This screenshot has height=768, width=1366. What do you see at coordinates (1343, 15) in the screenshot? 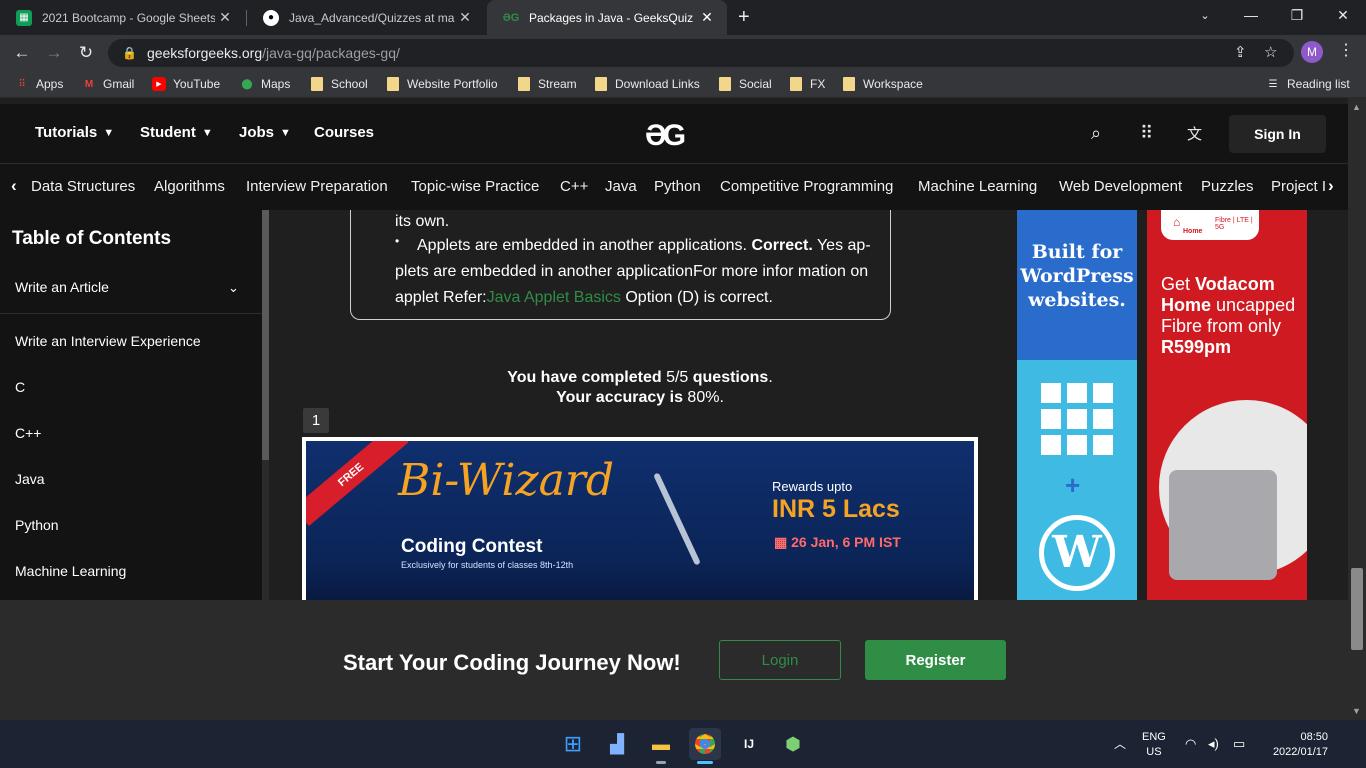
I see `close-window-icon: ✕` at bounding box center [1343, 15].